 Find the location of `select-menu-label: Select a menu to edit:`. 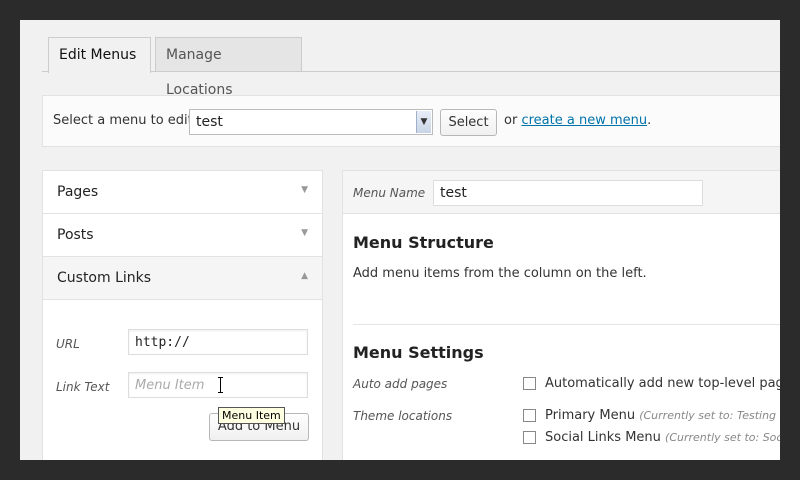

select-menu-label: Select a menu to edit: is located at coordinates (125, 120).